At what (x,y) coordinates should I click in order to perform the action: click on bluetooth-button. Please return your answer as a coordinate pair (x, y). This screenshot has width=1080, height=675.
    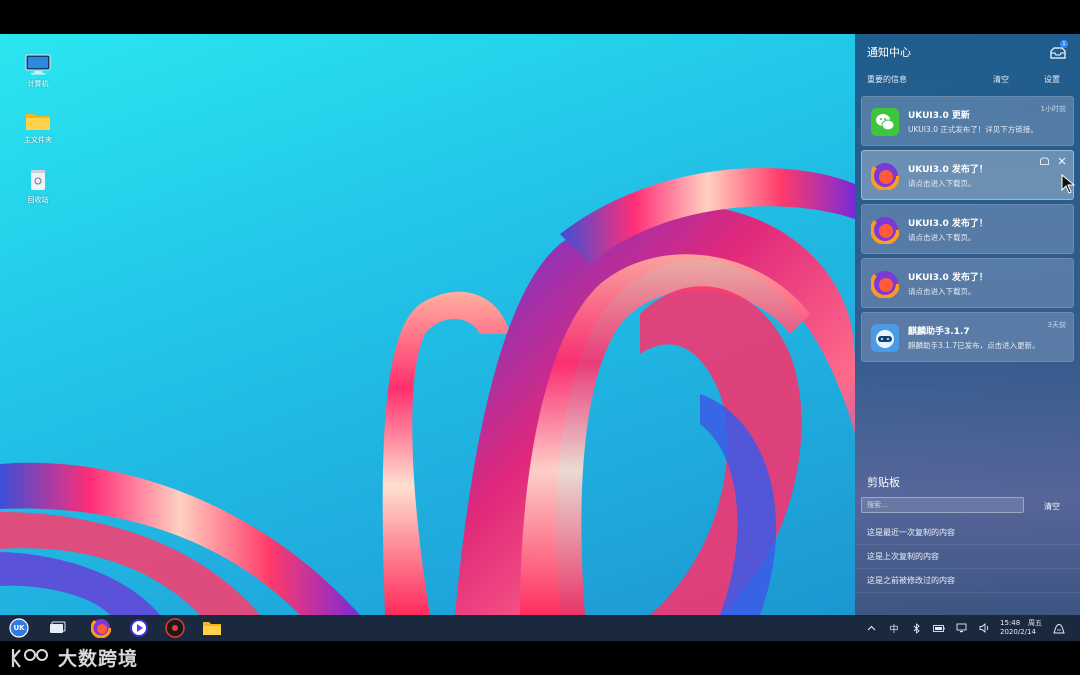
    Looking at the image, I should click on (916, 628).